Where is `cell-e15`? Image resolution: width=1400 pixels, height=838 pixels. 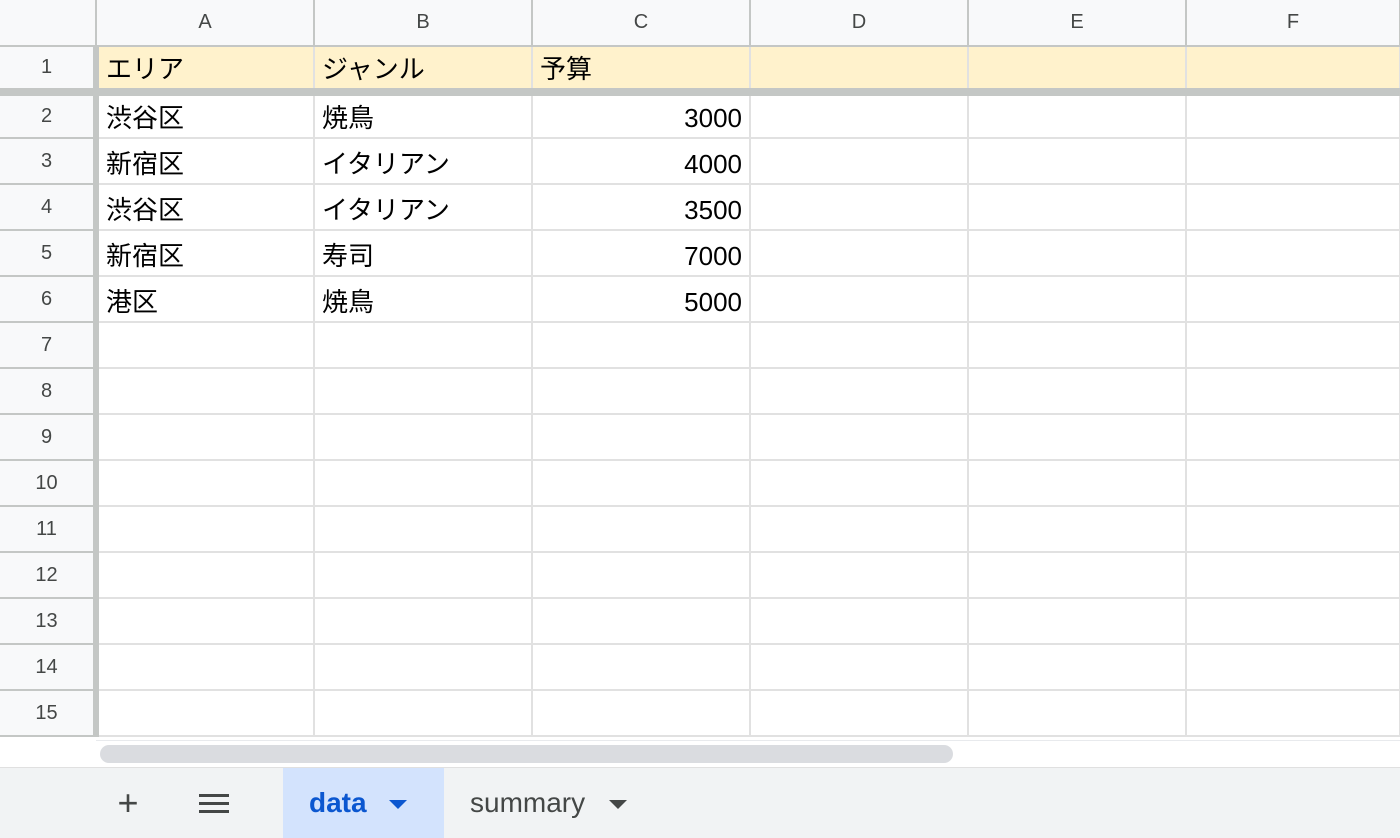 cell-e15 is located at coordinates (1077, 713).